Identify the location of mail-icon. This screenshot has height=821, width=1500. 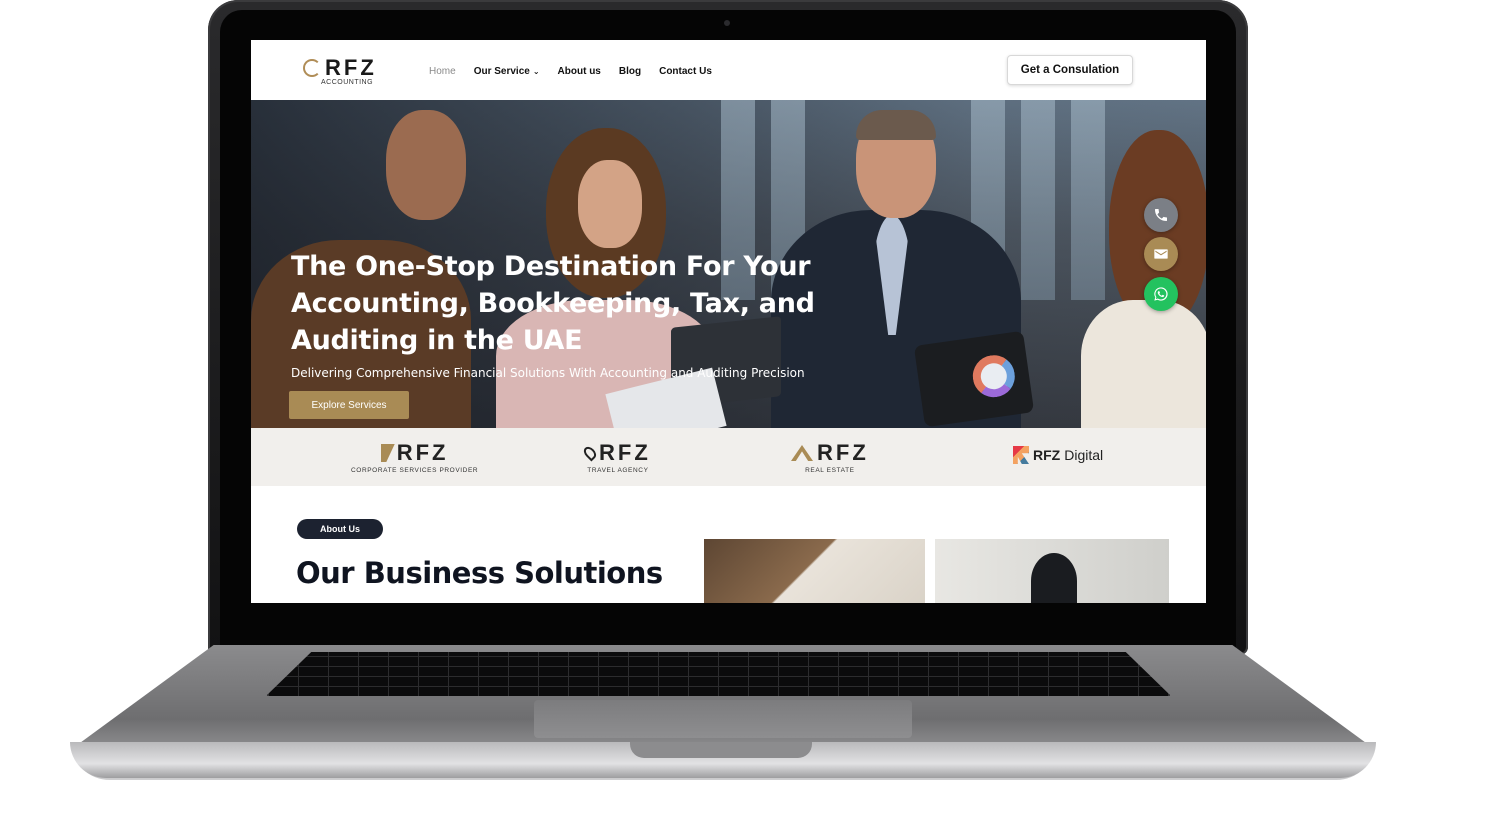
(1161, 254).